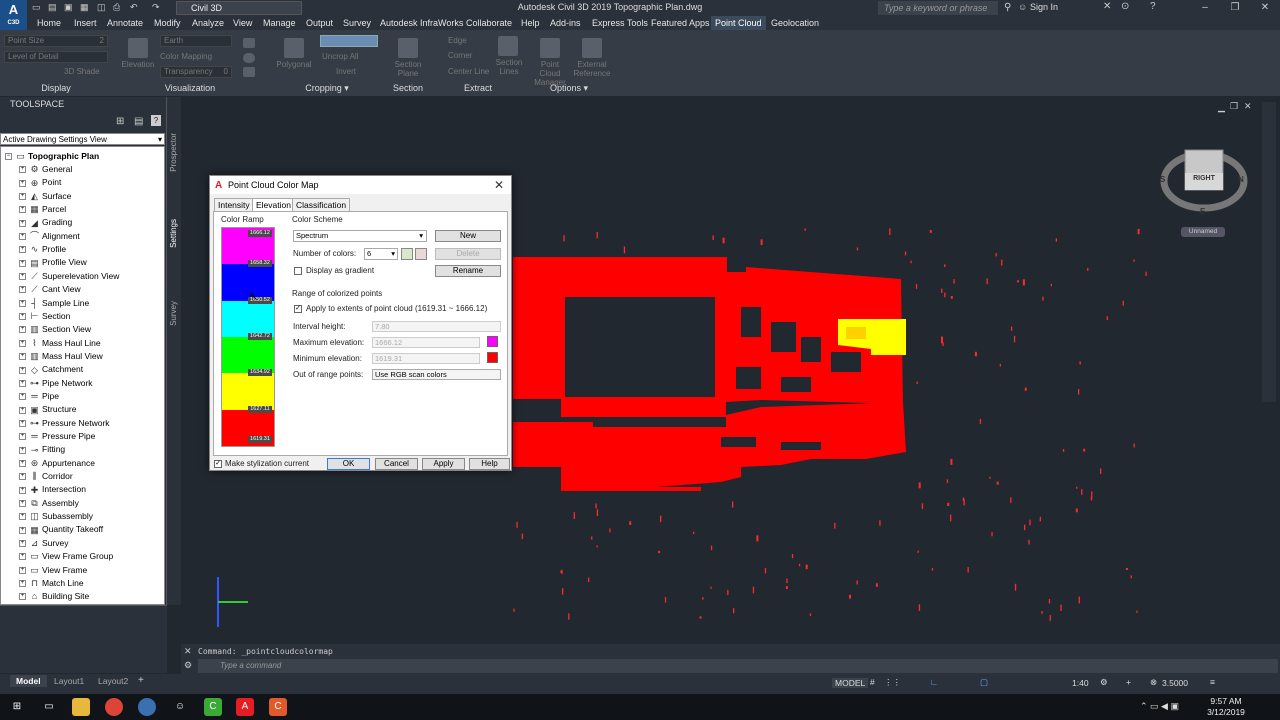 This screenshot has width=1280, height=720. Describe the element at coordinates (350, 56) in the screenshot. I see `uncrop-all-button: Uncrop All` at that location.